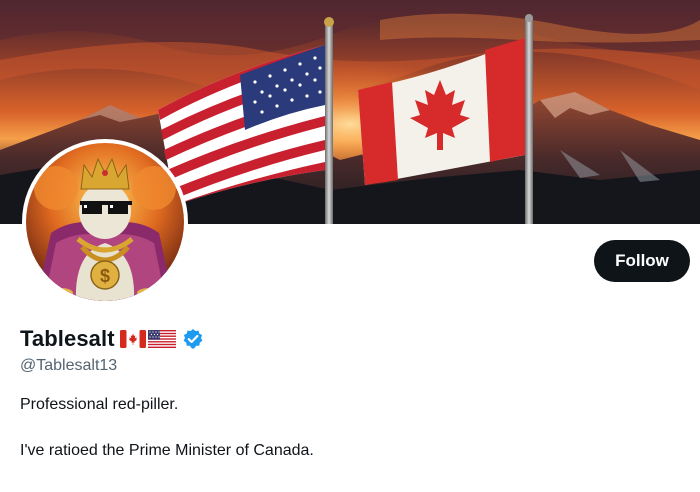 Image resolution: width=700 pixels, height=492 pixels. I want to click on profile-handle: @Tablesalt13, so click(69, 365).